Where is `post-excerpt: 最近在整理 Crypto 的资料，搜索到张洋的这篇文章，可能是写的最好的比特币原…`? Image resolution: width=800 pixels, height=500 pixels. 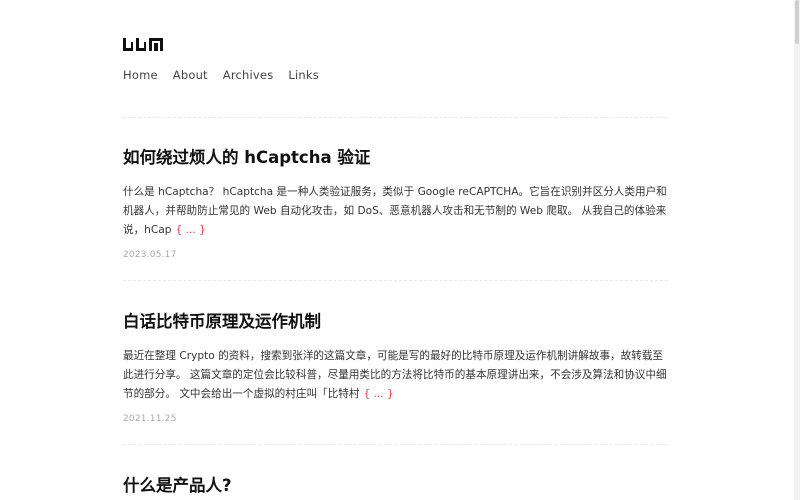
post-excerpt: 最近在整理 Crypto 的资料，搜索到张洋的这篇文章，可能是写的最好的比特币原… is located at coordinates (395, 375).